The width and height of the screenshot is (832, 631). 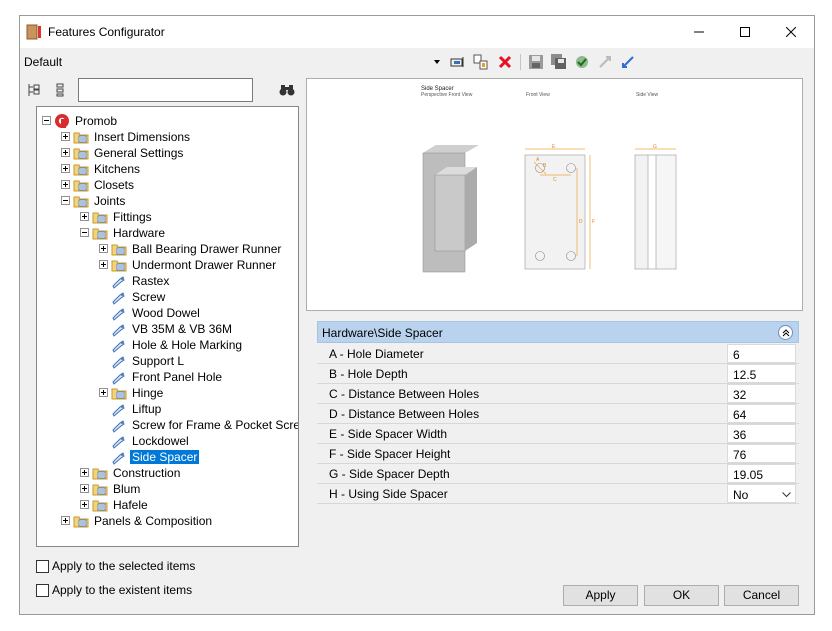 I want to click on tree-expand-button, so click(x=34, y=90).